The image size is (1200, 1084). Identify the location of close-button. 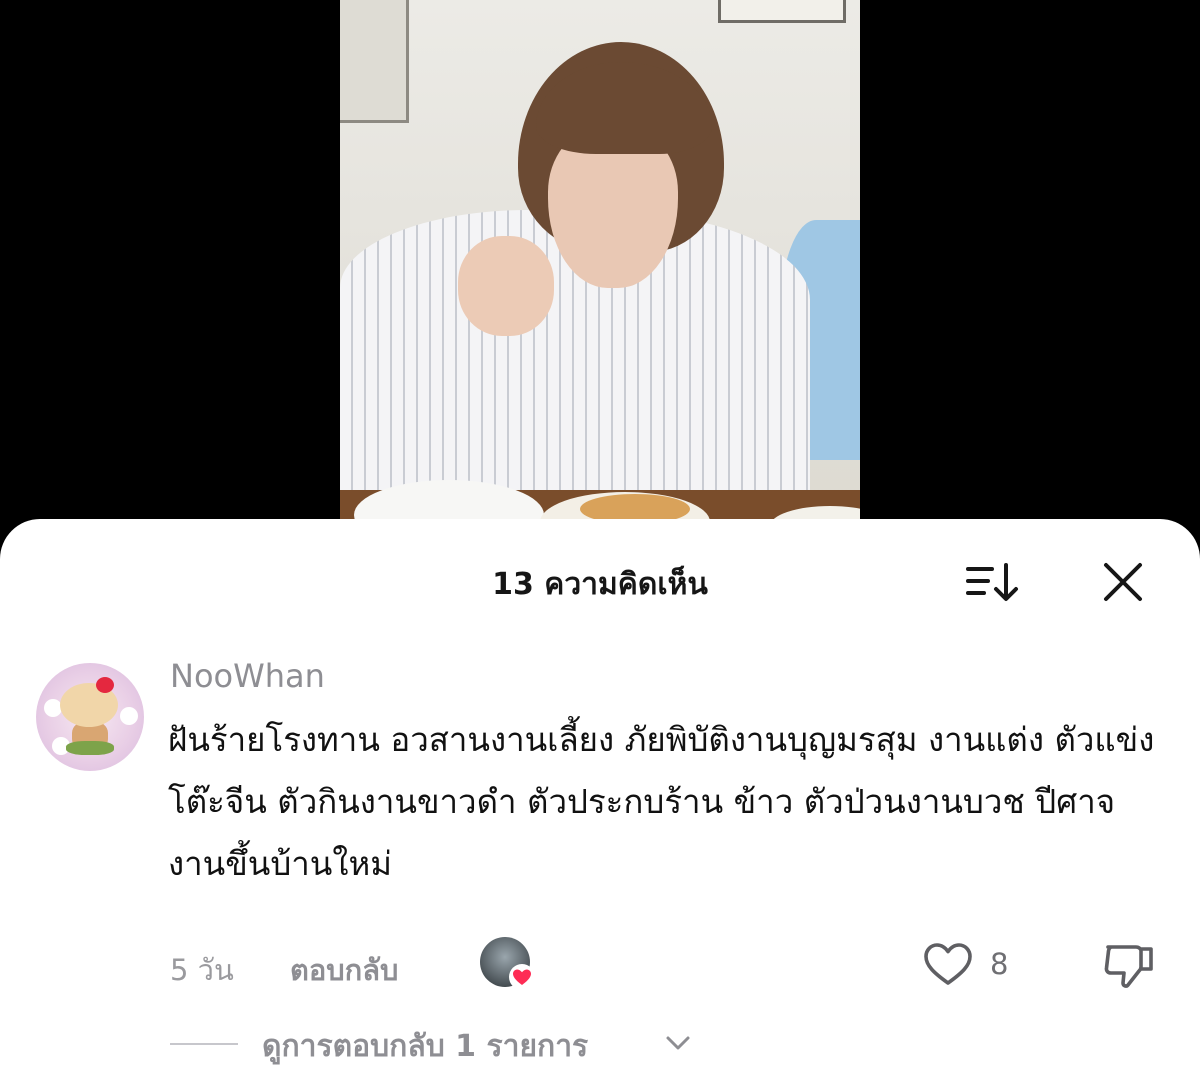
(1123, 582).